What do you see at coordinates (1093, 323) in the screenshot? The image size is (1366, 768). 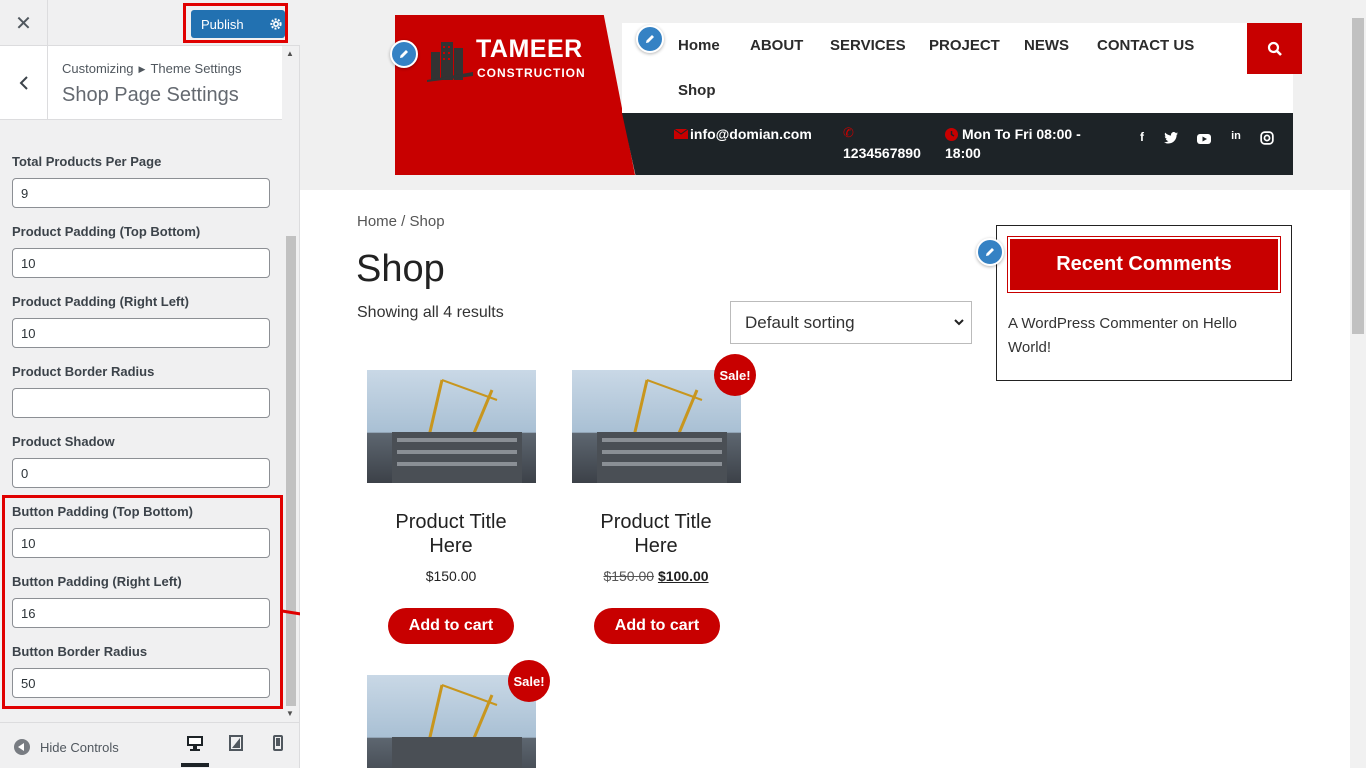 I see `comment-author-link: A WordPress Commenter` at bounding box center [1093, 323].